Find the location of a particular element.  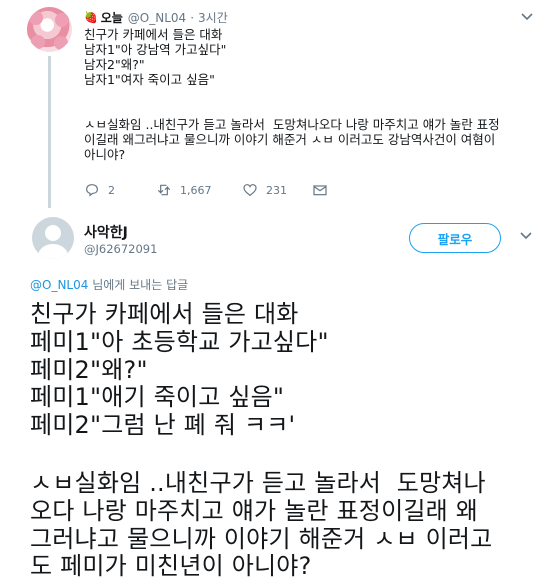

tweet-line: 도 페미가 미친년이 아니야? is located at coordinates (171, 566).